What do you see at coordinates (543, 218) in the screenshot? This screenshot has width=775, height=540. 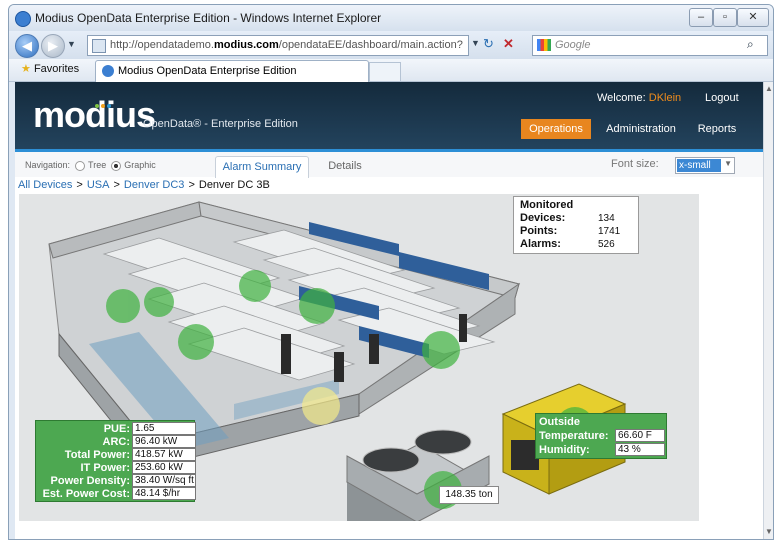 I see `devices-label: Devices:` at bounding box center [543, 218].